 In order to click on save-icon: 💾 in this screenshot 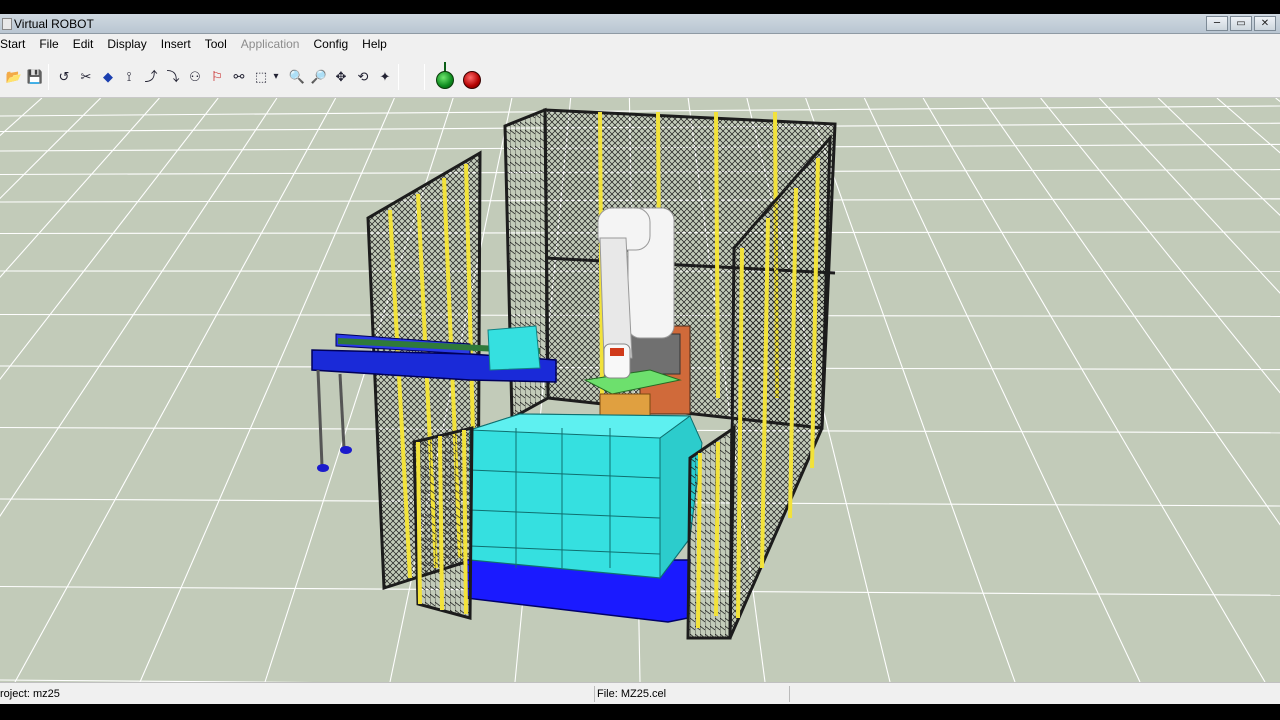, I will do `click(35, 77)`.